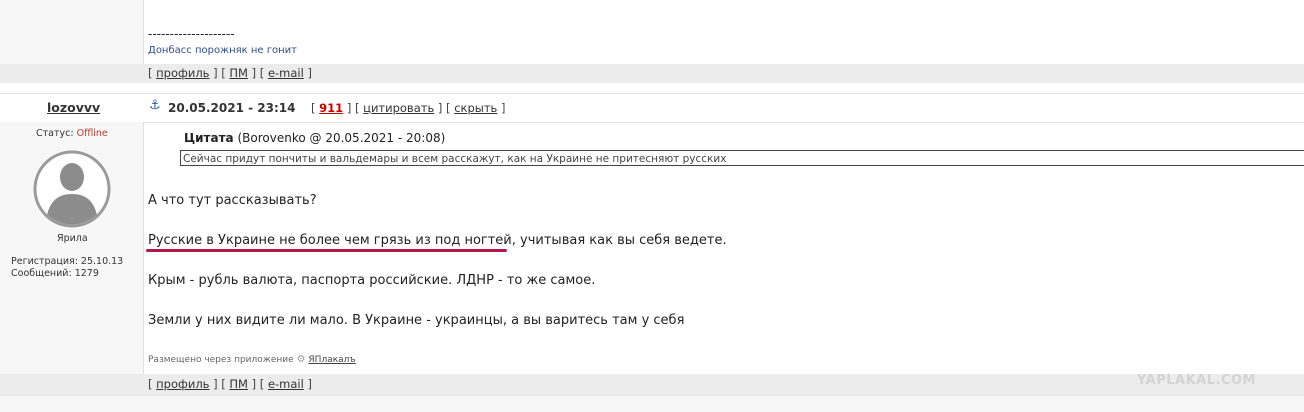 The width and height of the screenshot is (1304, 412). I want to click on post-author-username: lozovvv, so click(73, 107).